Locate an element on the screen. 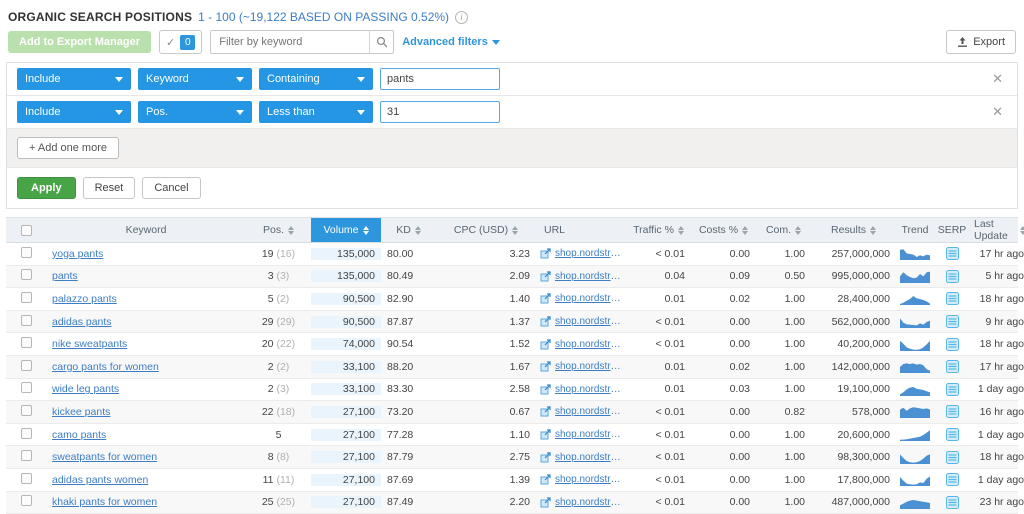 The width and height of the screenshot is (1024, 514). apply-button: Apply is located at coordinates (46, 188).